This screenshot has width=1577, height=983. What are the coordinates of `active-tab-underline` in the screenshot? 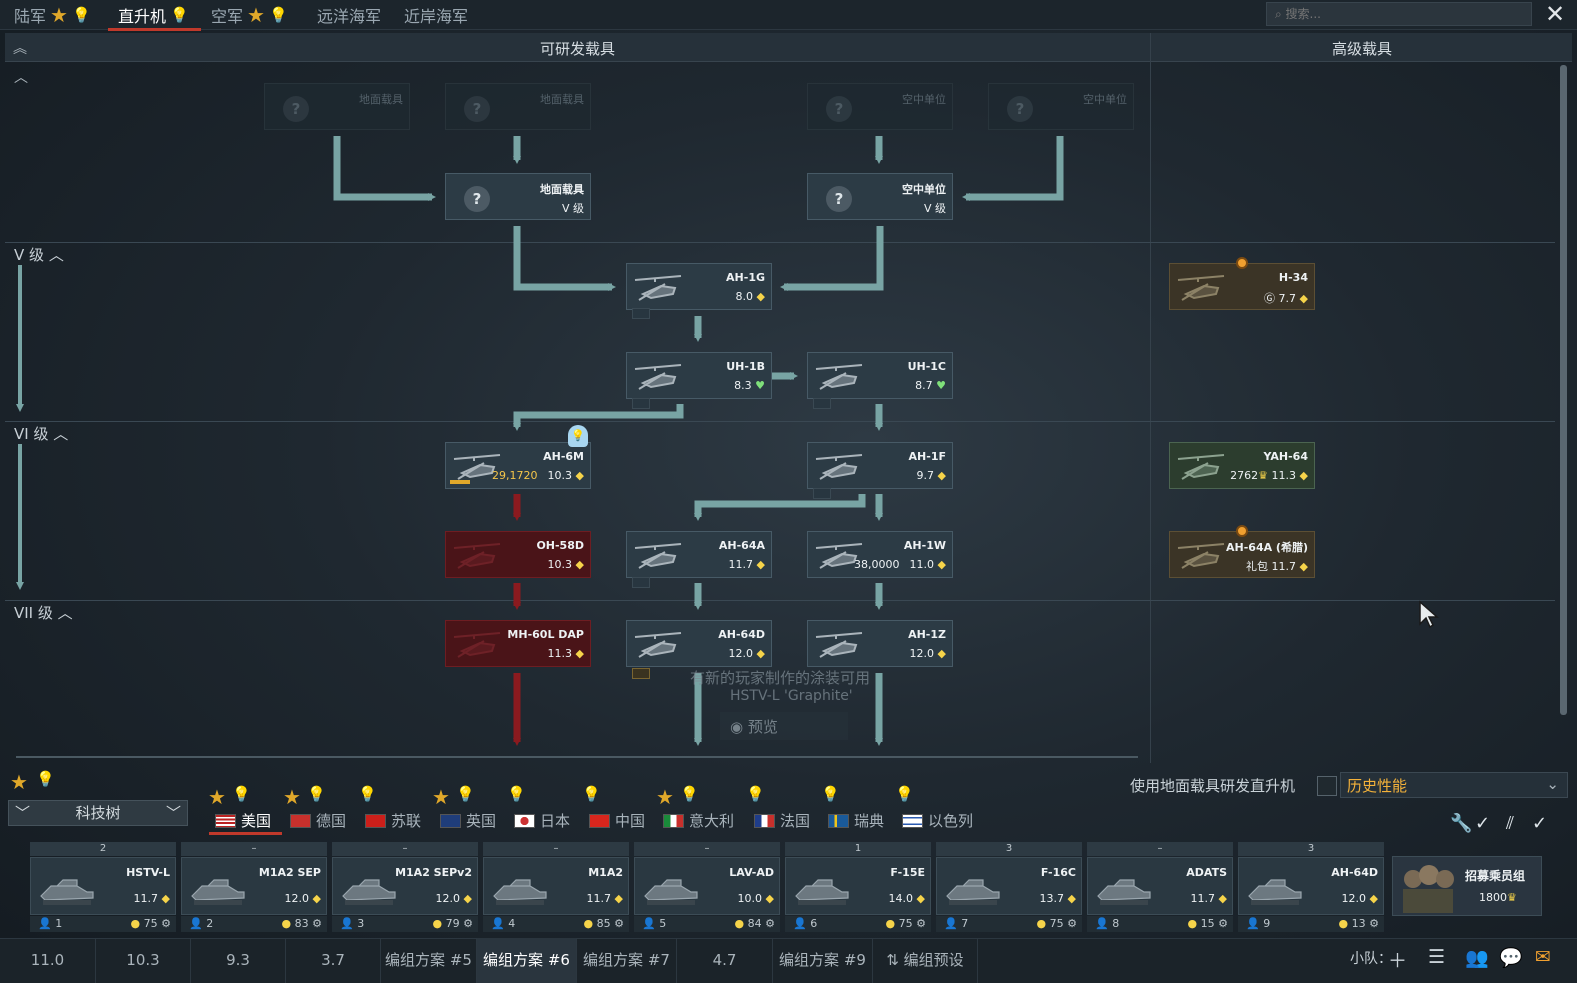 It's located at (154, 29).